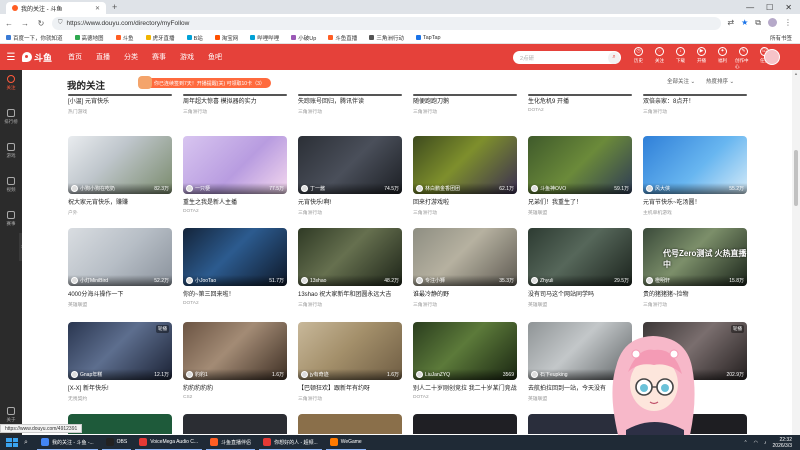 The height and width of the screenshot is (450, 800). I want to click on top-row-card: 双倍亲家：8点开！ 三角洲行动, so click(695, 104).